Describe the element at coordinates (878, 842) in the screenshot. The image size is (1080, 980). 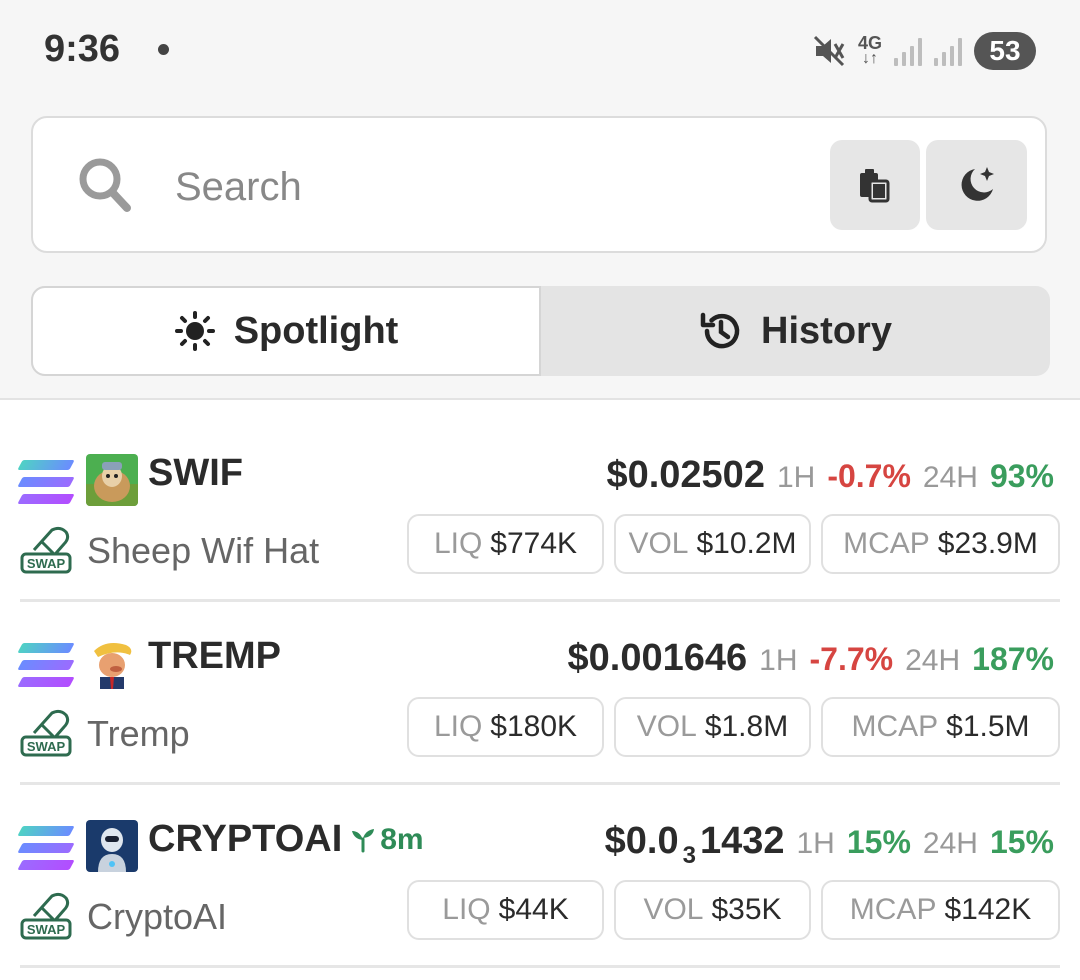
I see `change-1h: 15%` at that location.